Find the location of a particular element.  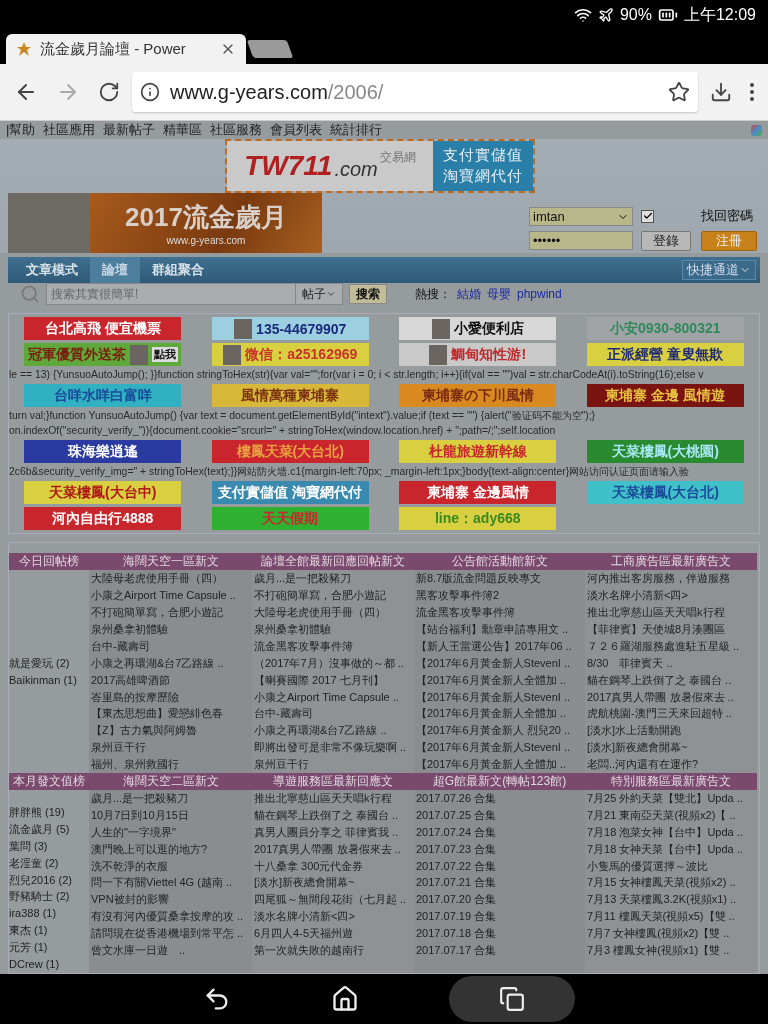

thread-link: [淡水]新夜總會開幕~ is located at coordinates (672, 748).